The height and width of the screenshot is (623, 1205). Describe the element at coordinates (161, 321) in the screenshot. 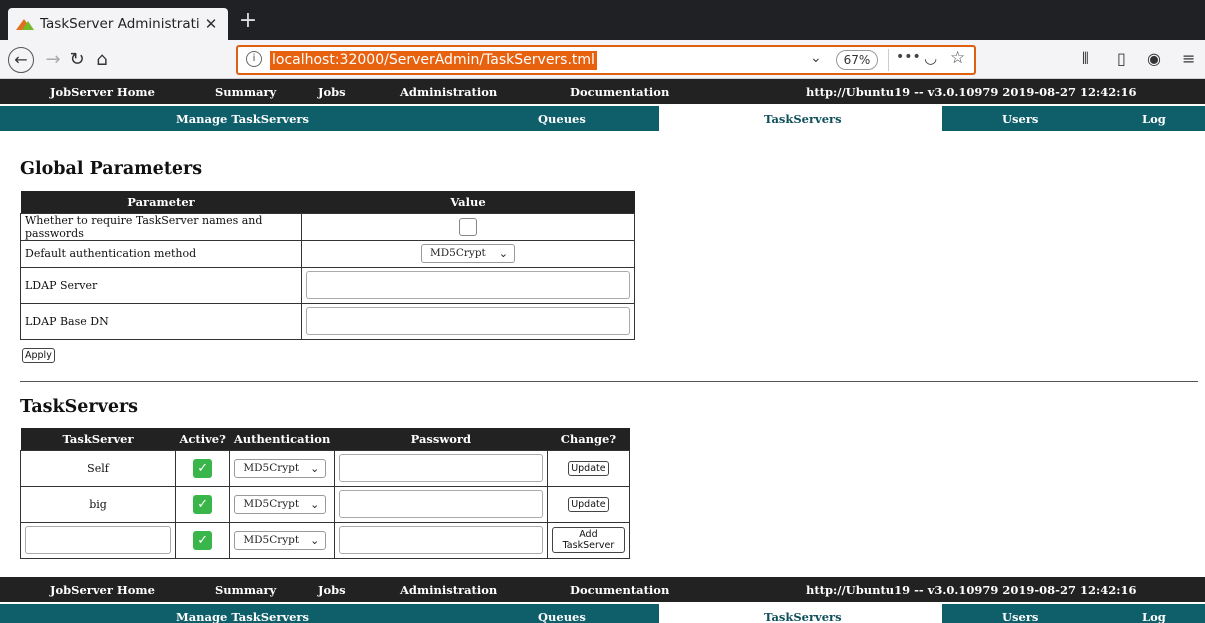

I see `param-label: LDAP Base DN` at that location.